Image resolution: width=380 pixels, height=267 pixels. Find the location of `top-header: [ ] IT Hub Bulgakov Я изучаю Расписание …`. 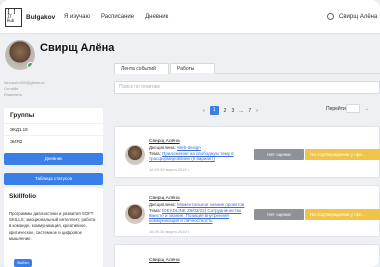

top-header: [ ] IT Hub Bulgakov Я изучаю Расписание … is located at coordinates (190, 17).